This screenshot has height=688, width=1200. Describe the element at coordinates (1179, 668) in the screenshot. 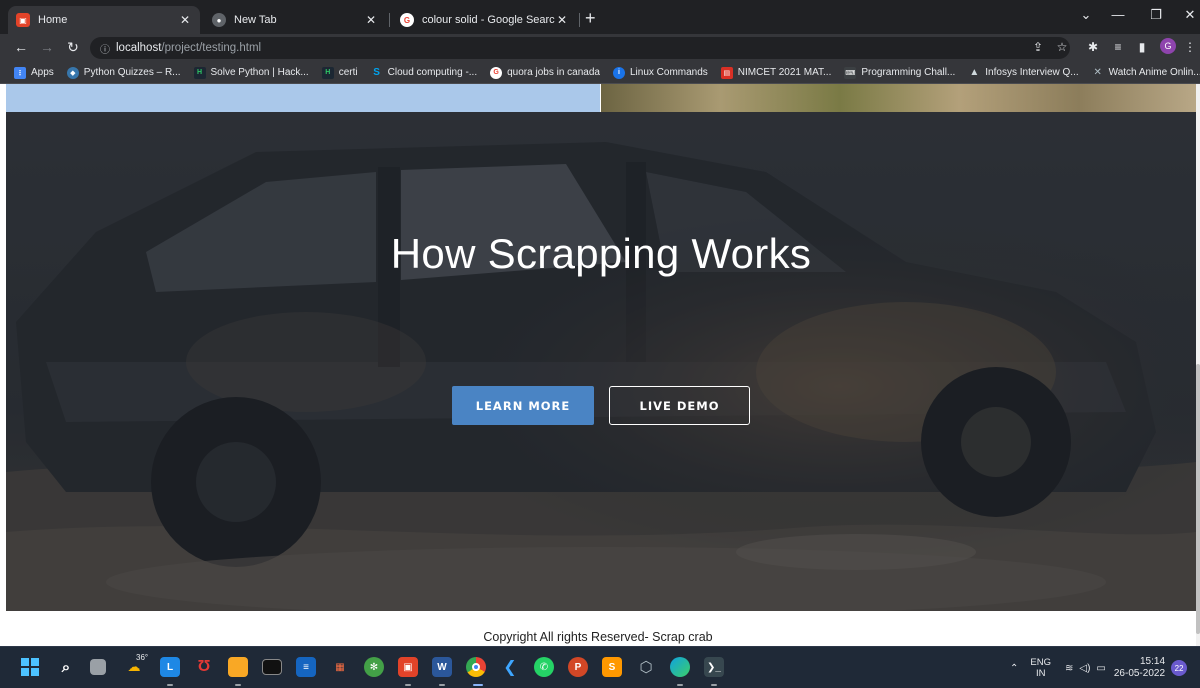

I see `notification-badge: 22` at that location.